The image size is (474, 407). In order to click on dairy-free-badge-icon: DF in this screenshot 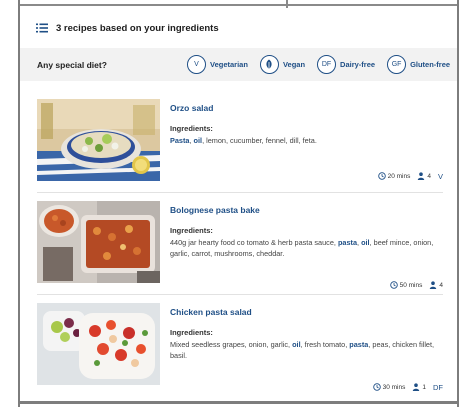, I will do `click(327, 64)`.